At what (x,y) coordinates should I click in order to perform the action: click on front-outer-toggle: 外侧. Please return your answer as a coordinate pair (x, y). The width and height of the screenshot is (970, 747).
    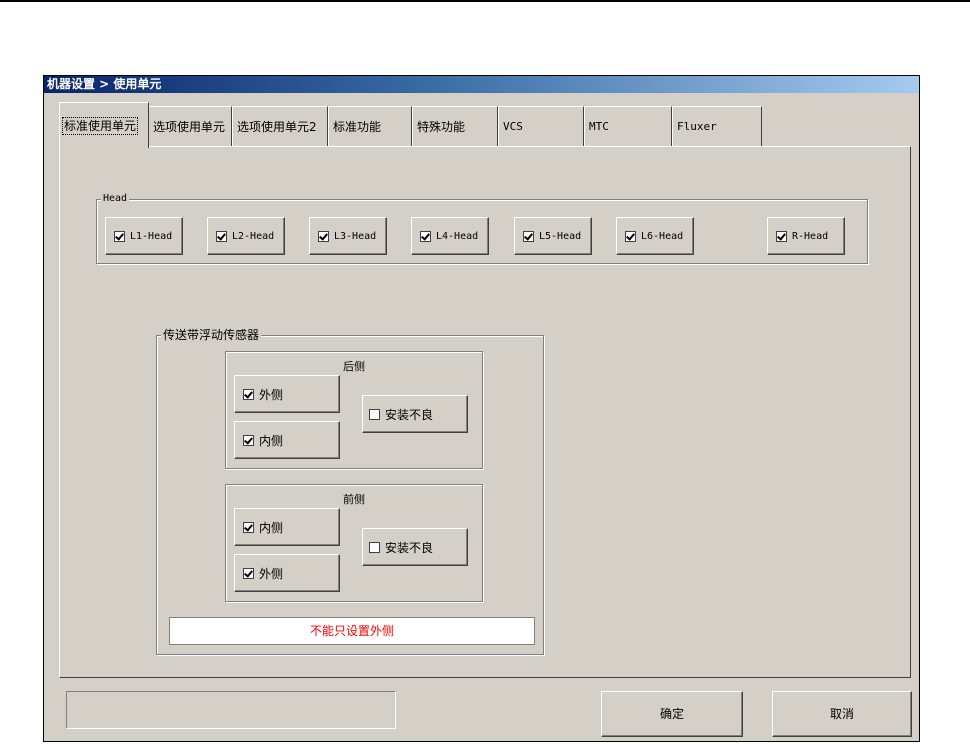
    Looking at the image, I should click on (287, 573).